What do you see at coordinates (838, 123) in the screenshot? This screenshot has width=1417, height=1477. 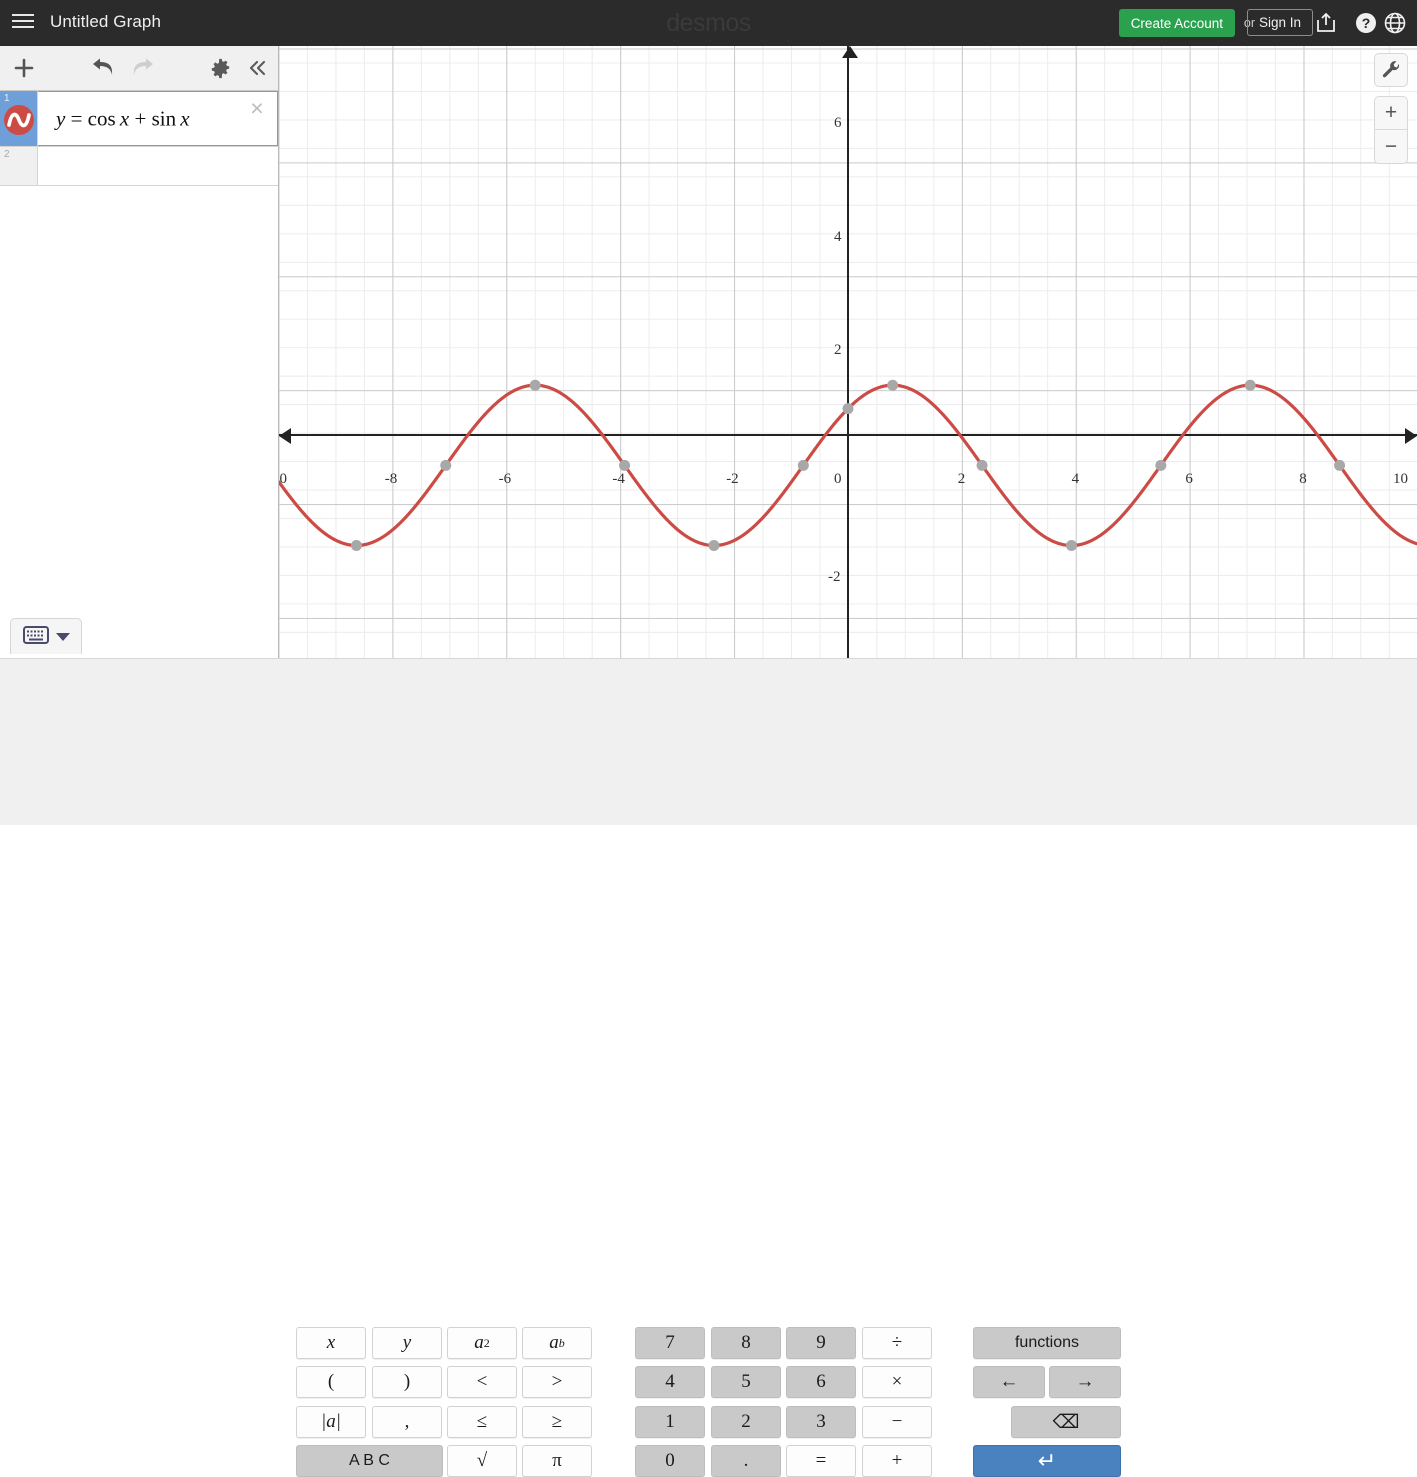 I see `y-tick-label: 6` at bounding box center [838, 123].